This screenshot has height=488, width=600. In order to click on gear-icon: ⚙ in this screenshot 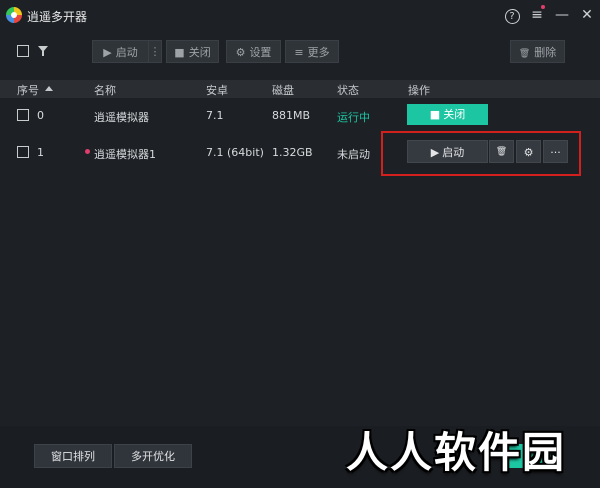, I will do `click(240, 52)`.